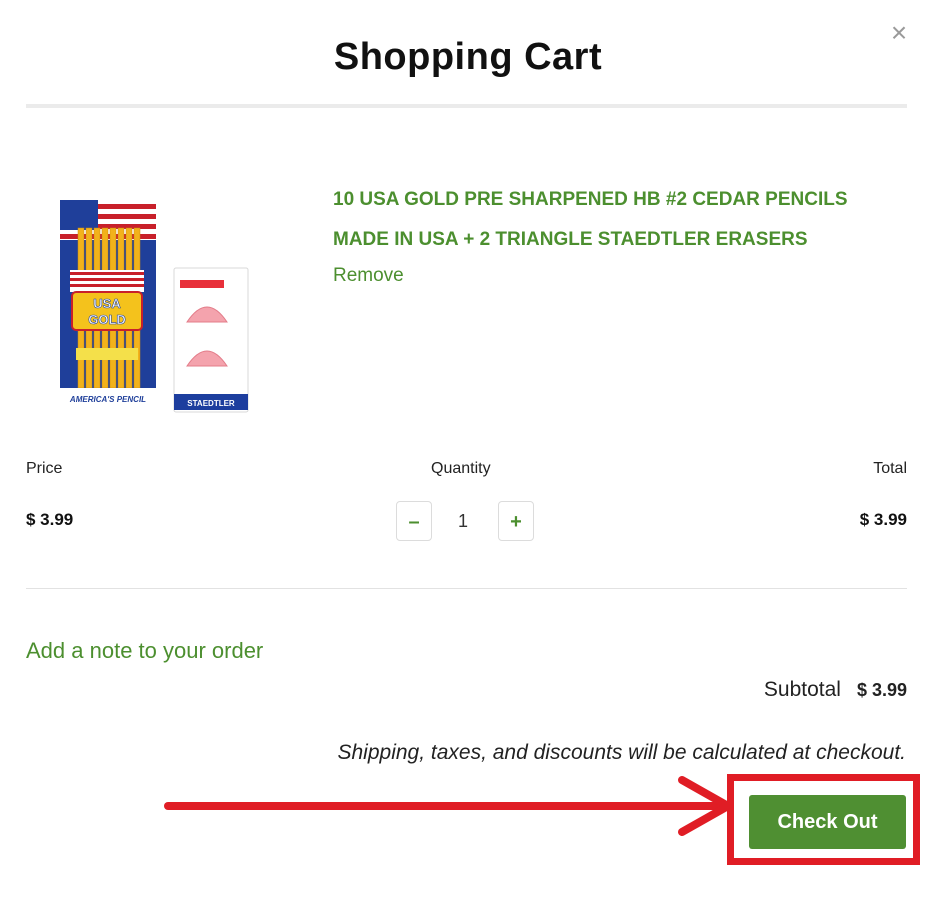 This screenshot has height=900, width=936. What do you see at coordinates (461, 468) in the screenshot?
I see `quantity-column-label: Quantity` at bounding box center [461, 468].